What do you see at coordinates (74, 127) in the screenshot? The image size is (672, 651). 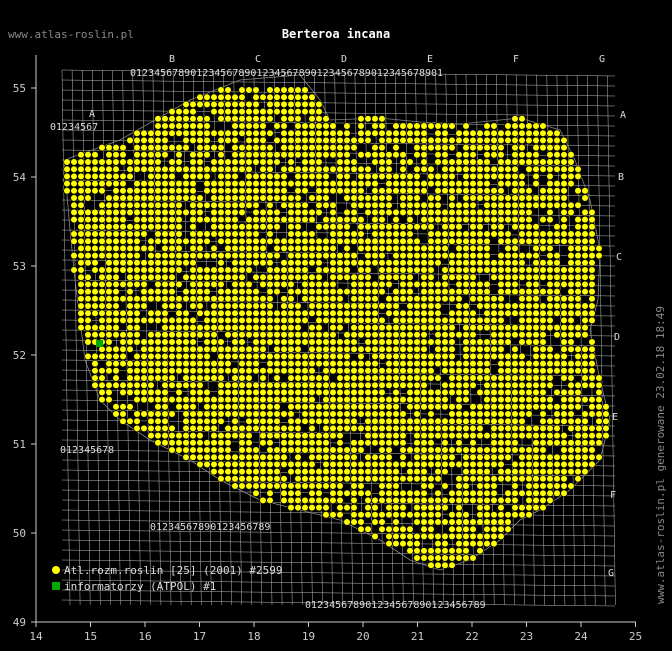 I see `atpol-digit-row: 01234567` at bounding box center [74, 127].